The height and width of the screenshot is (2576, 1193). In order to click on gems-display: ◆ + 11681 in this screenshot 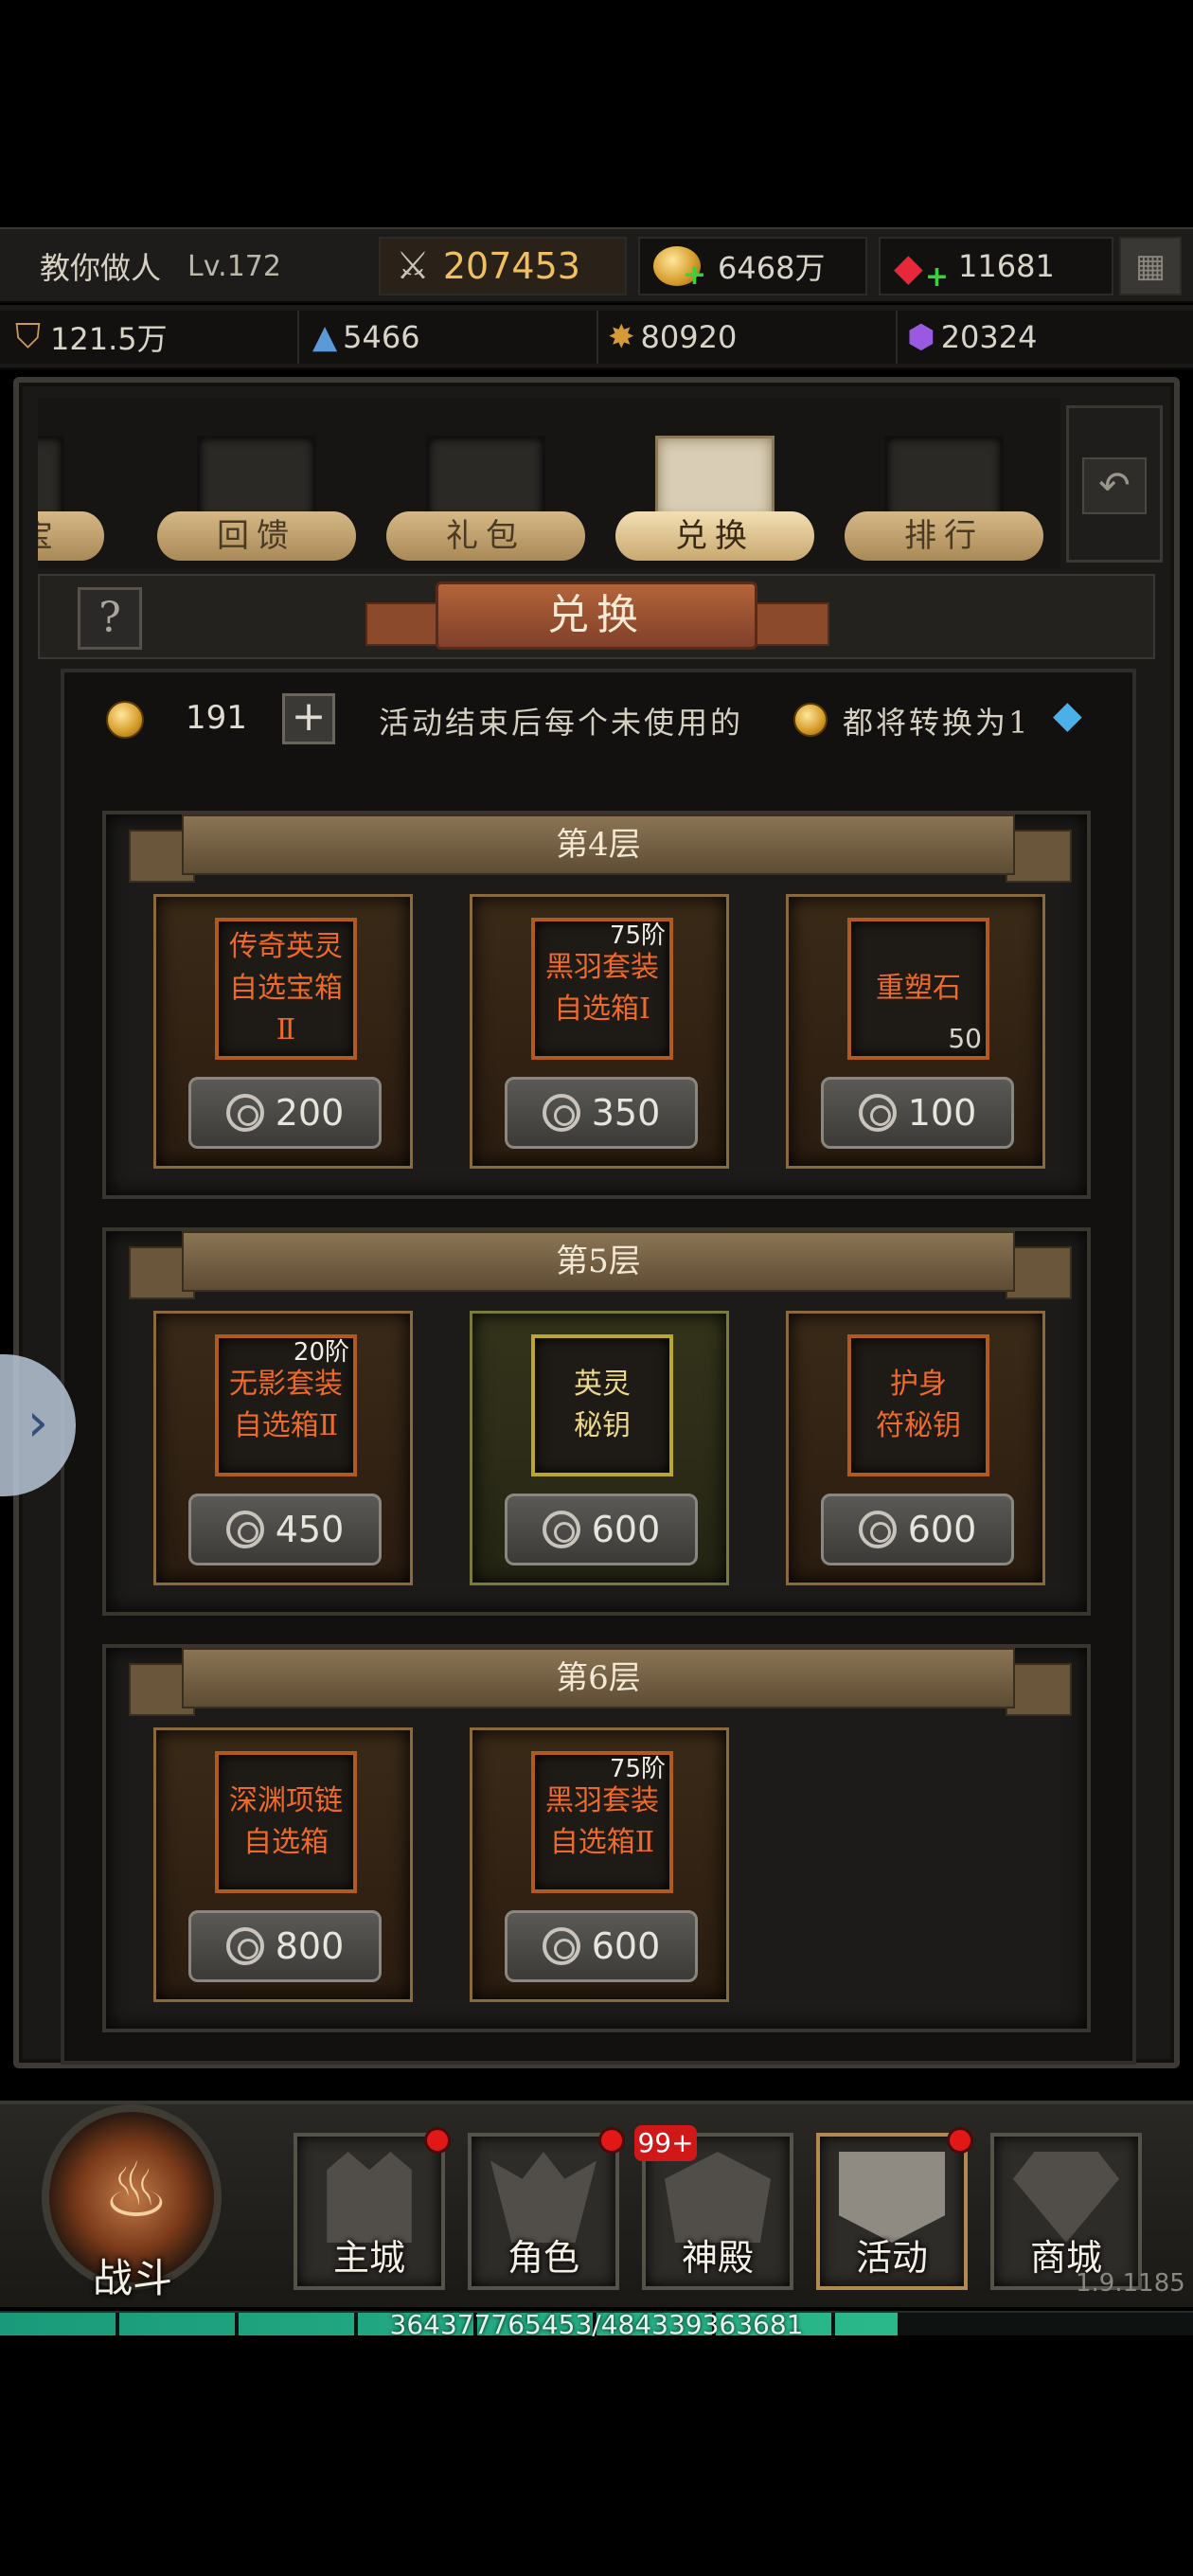, I will do `click(996, 266)`.